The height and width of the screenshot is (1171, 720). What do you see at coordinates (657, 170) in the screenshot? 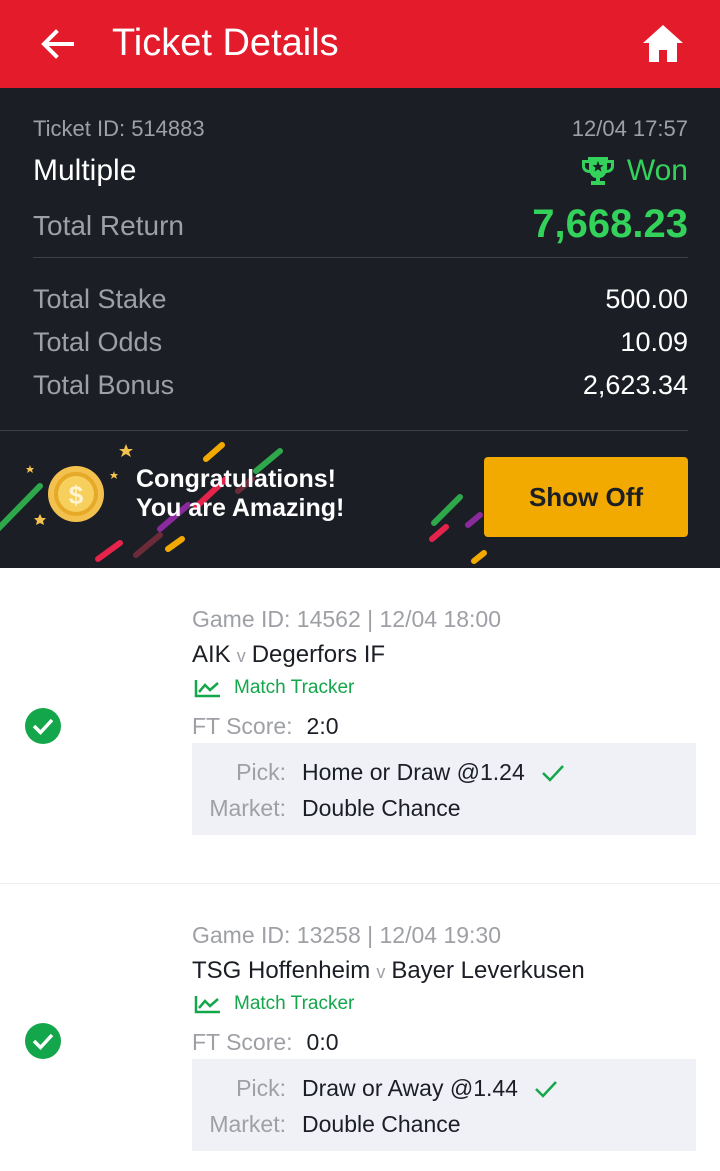
I see `status-text: Won` at bounding box center [657, 170].